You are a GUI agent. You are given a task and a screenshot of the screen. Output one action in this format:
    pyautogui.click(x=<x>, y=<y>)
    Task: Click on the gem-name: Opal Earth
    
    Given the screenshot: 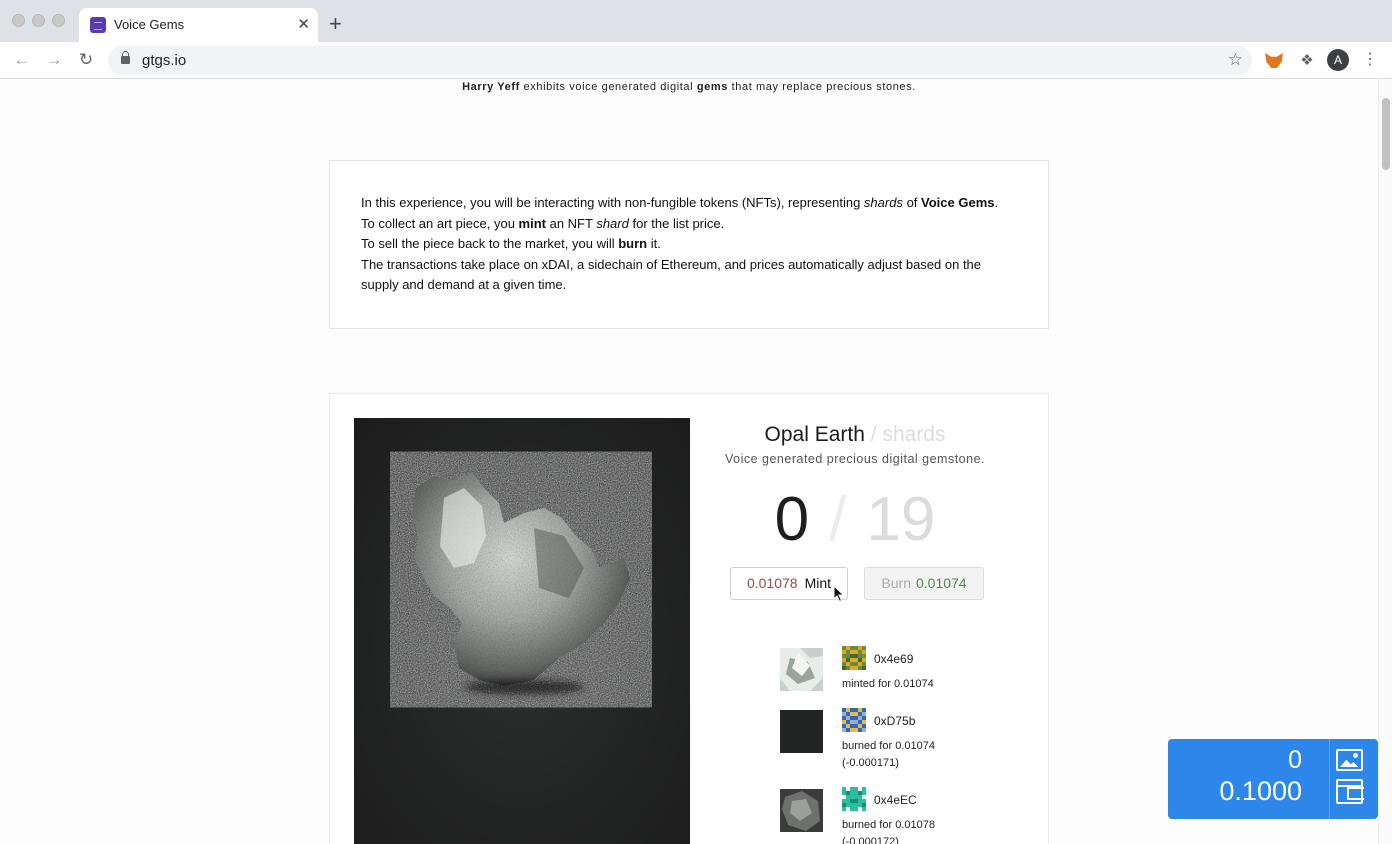 What is the action you would take?
    pyautogui.click(x=814, y=434)
    